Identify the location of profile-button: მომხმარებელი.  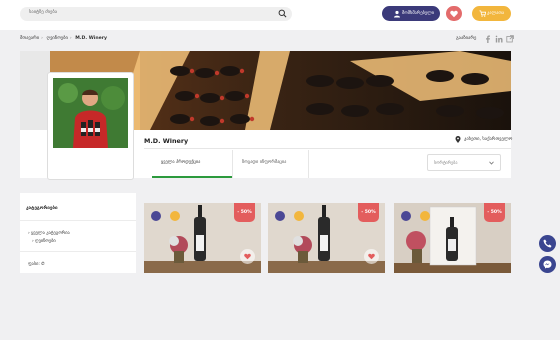
(411, 13).